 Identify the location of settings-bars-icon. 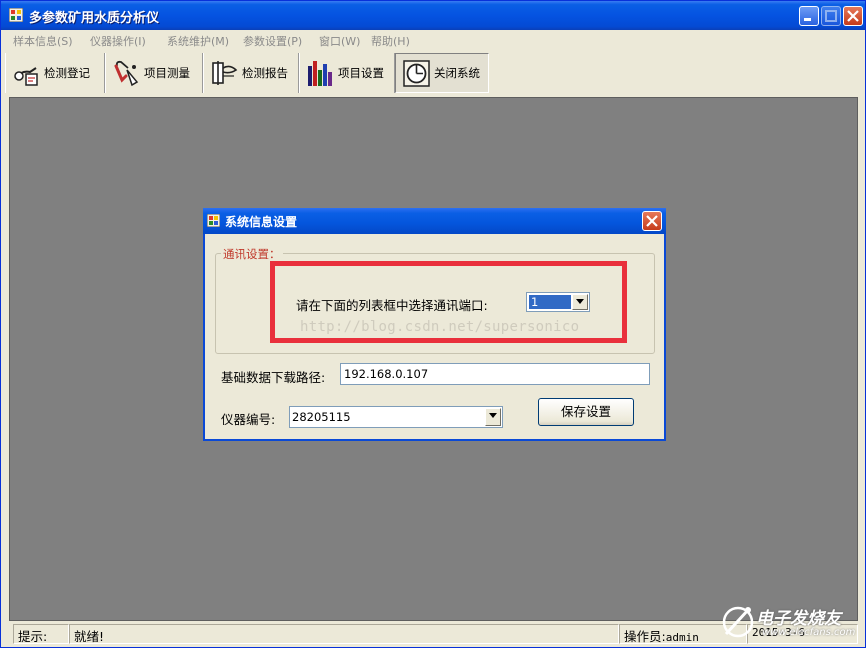
(320, 73).